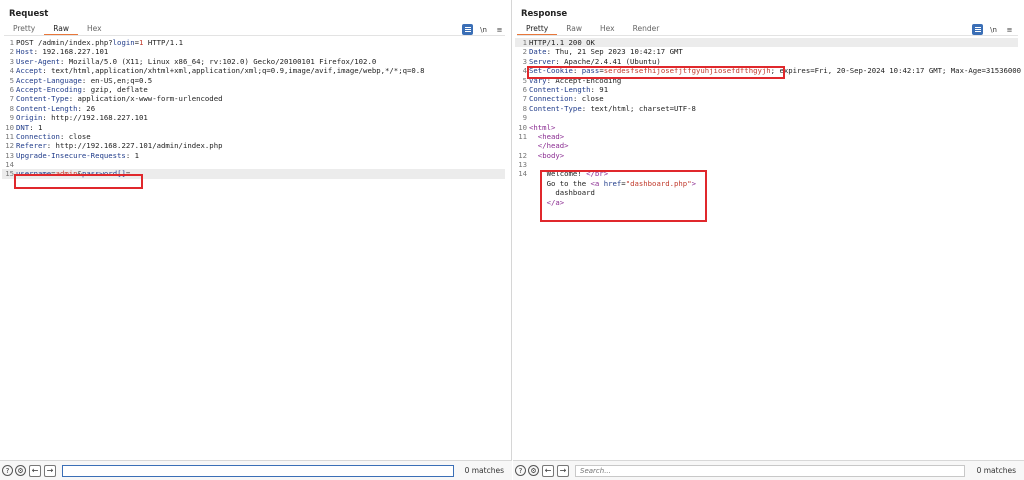 The width and height of the screenshot is (1024, 480). What do you see at coordinates (66, 174) in the screenshot?
I see `body-token: admin` at bounding box center [66, 174].